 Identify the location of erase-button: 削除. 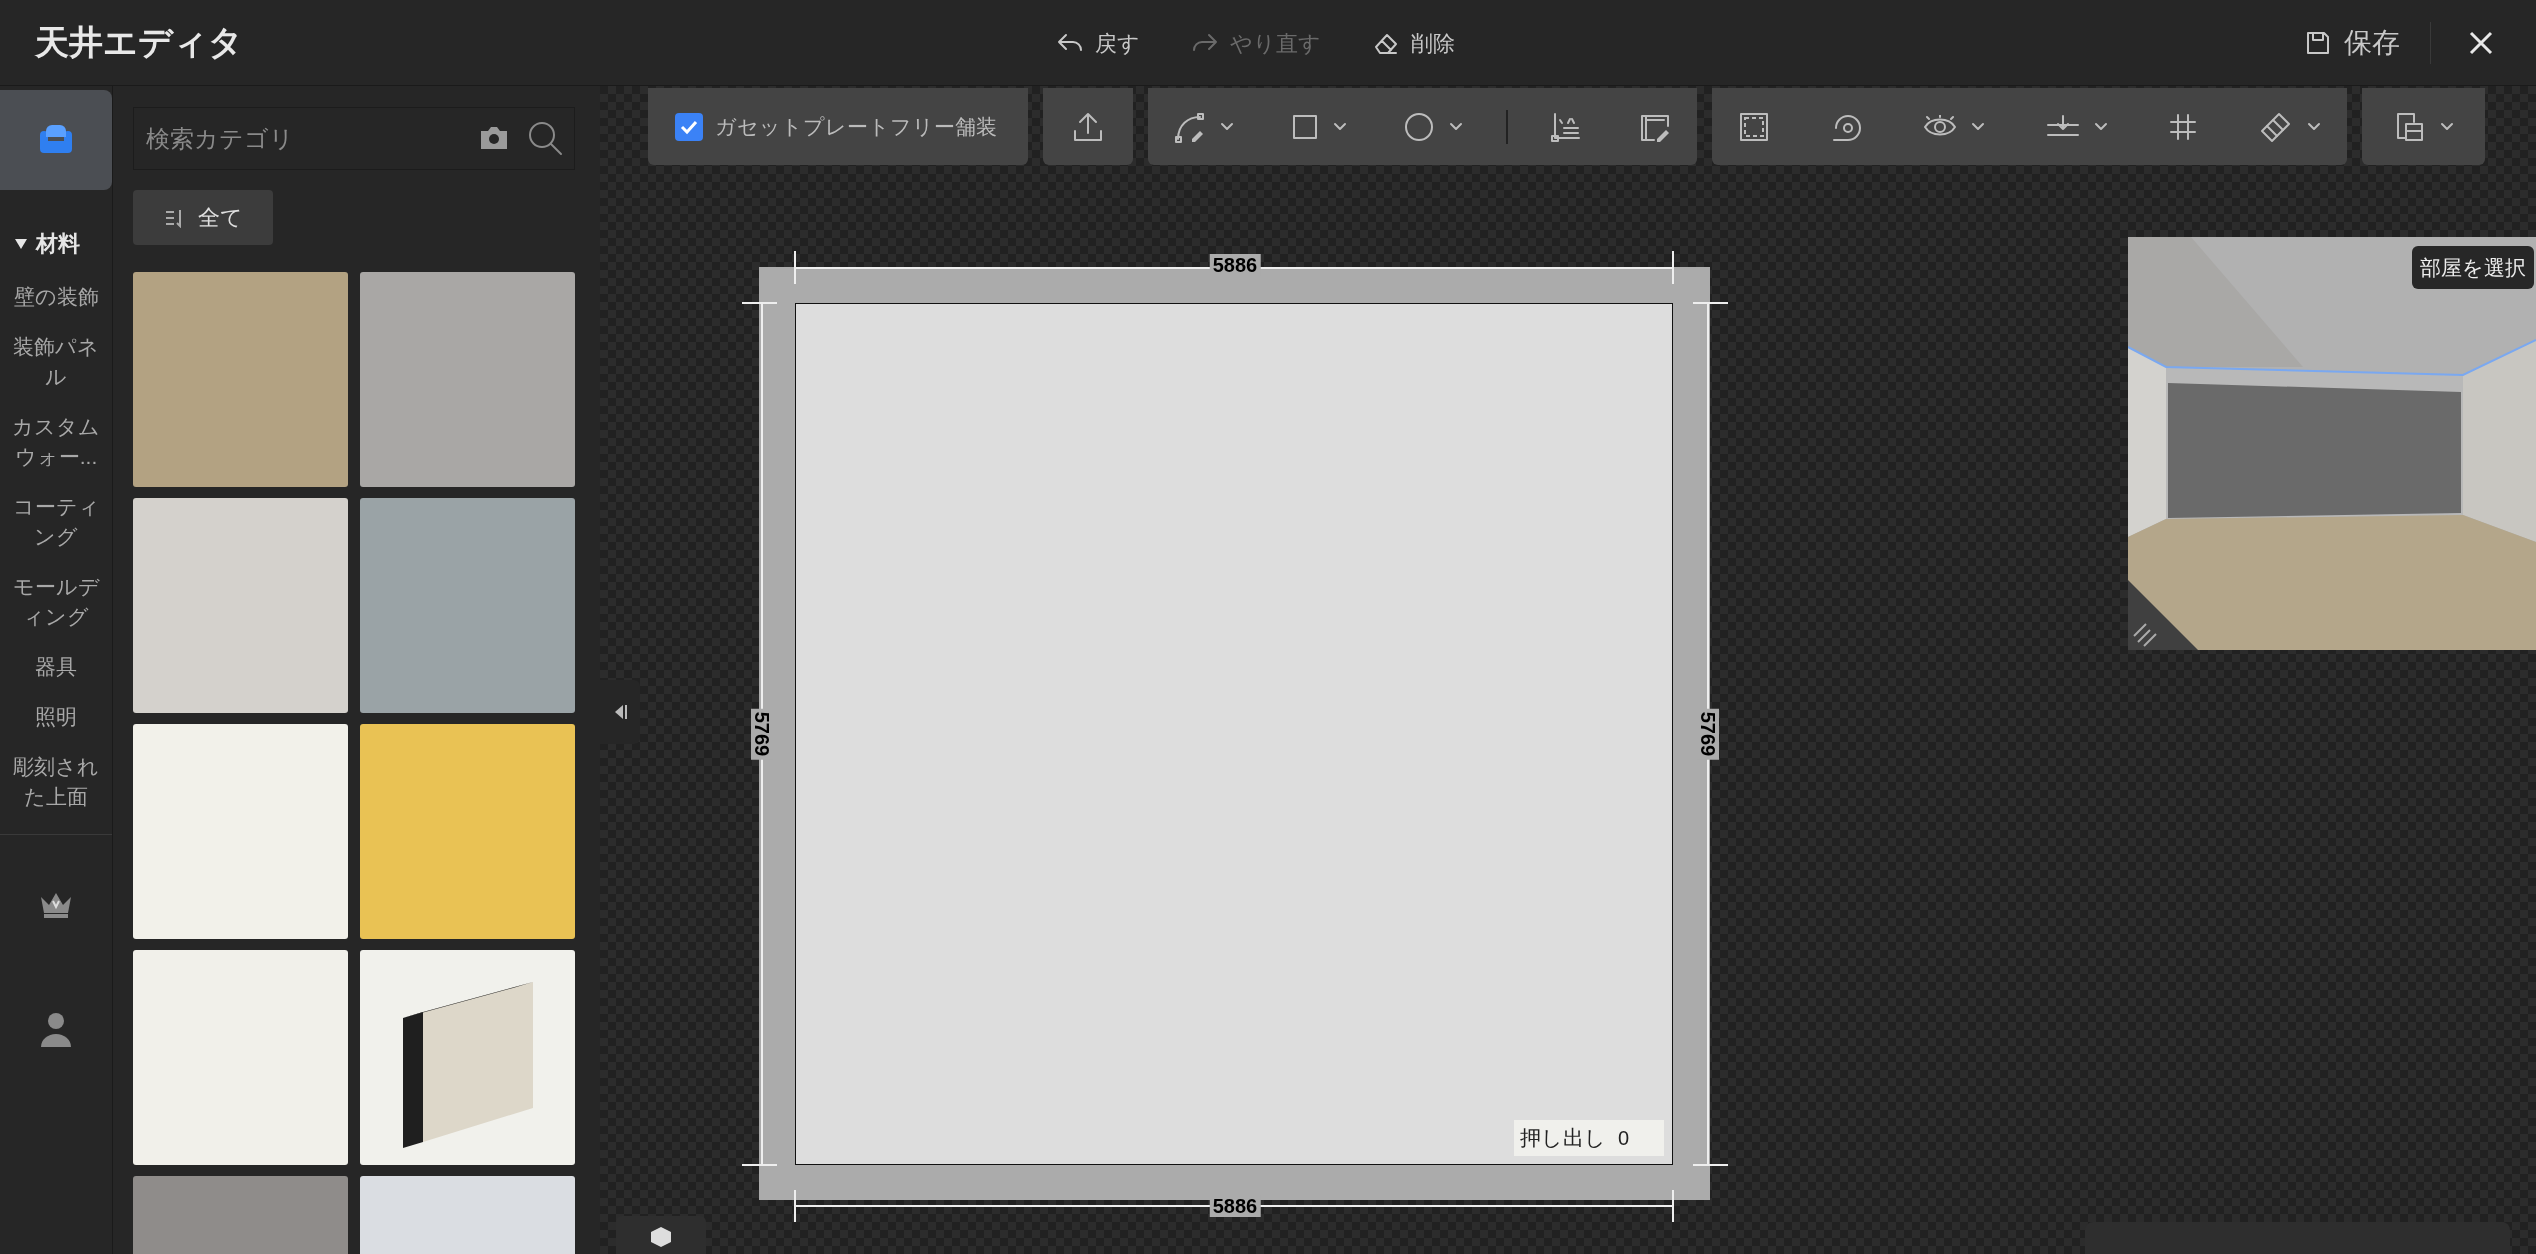
(1413, 43).